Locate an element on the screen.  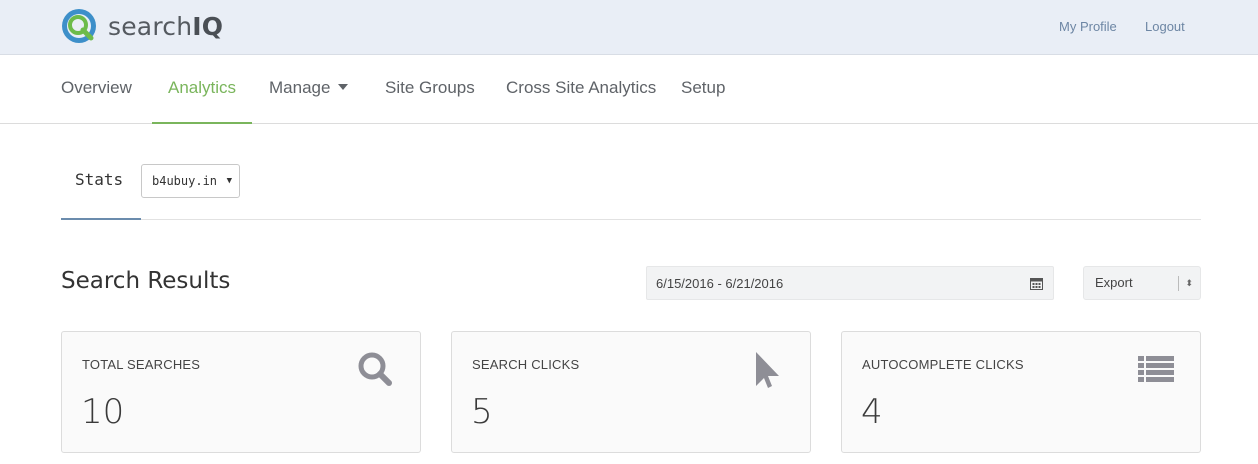
export-divider is located at coordinates (1178, 283).